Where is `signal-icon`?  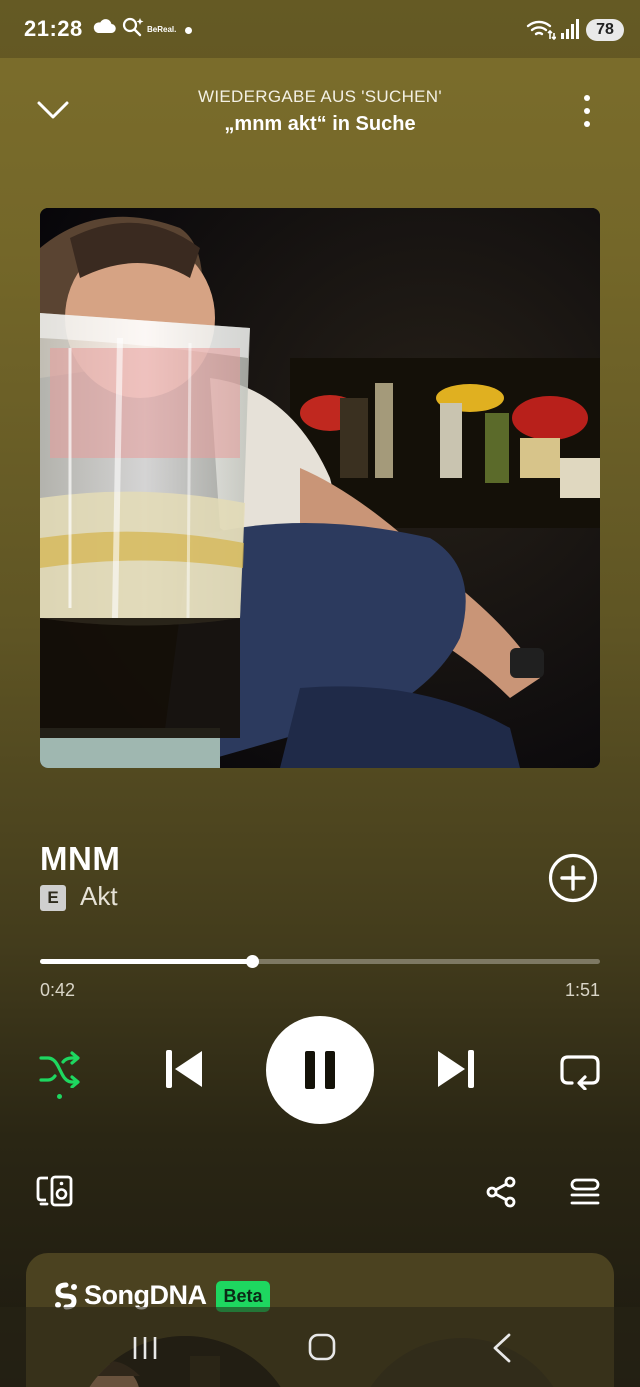 signal-icon is located at coordinates (570, 31).